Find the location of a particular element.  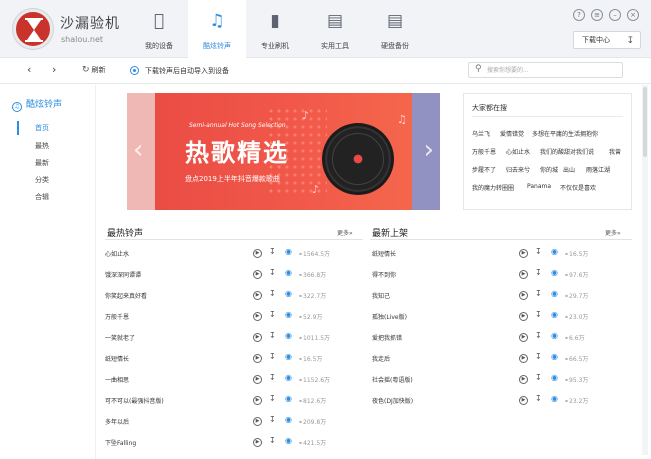

trending-tag: 我曾 is located at coordinates (615, 151).